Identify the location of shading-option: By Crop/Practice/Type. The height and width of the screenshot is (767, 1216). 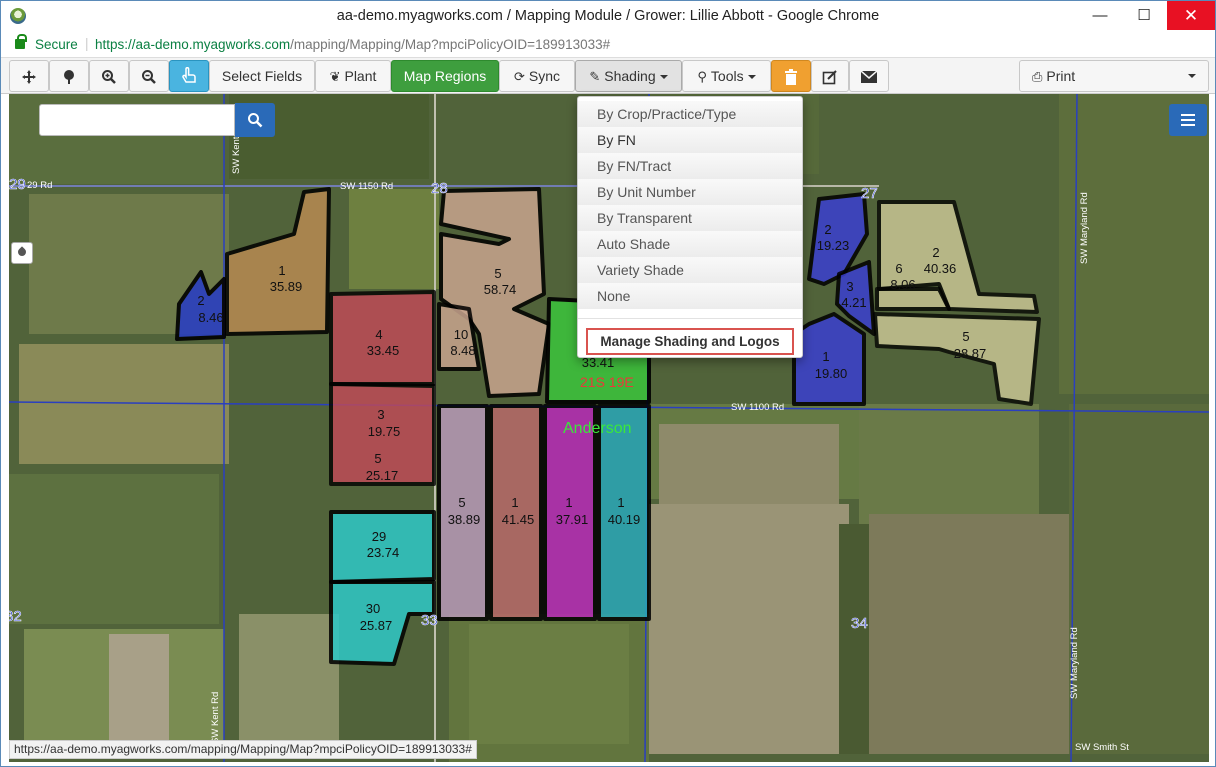
(690, 114).